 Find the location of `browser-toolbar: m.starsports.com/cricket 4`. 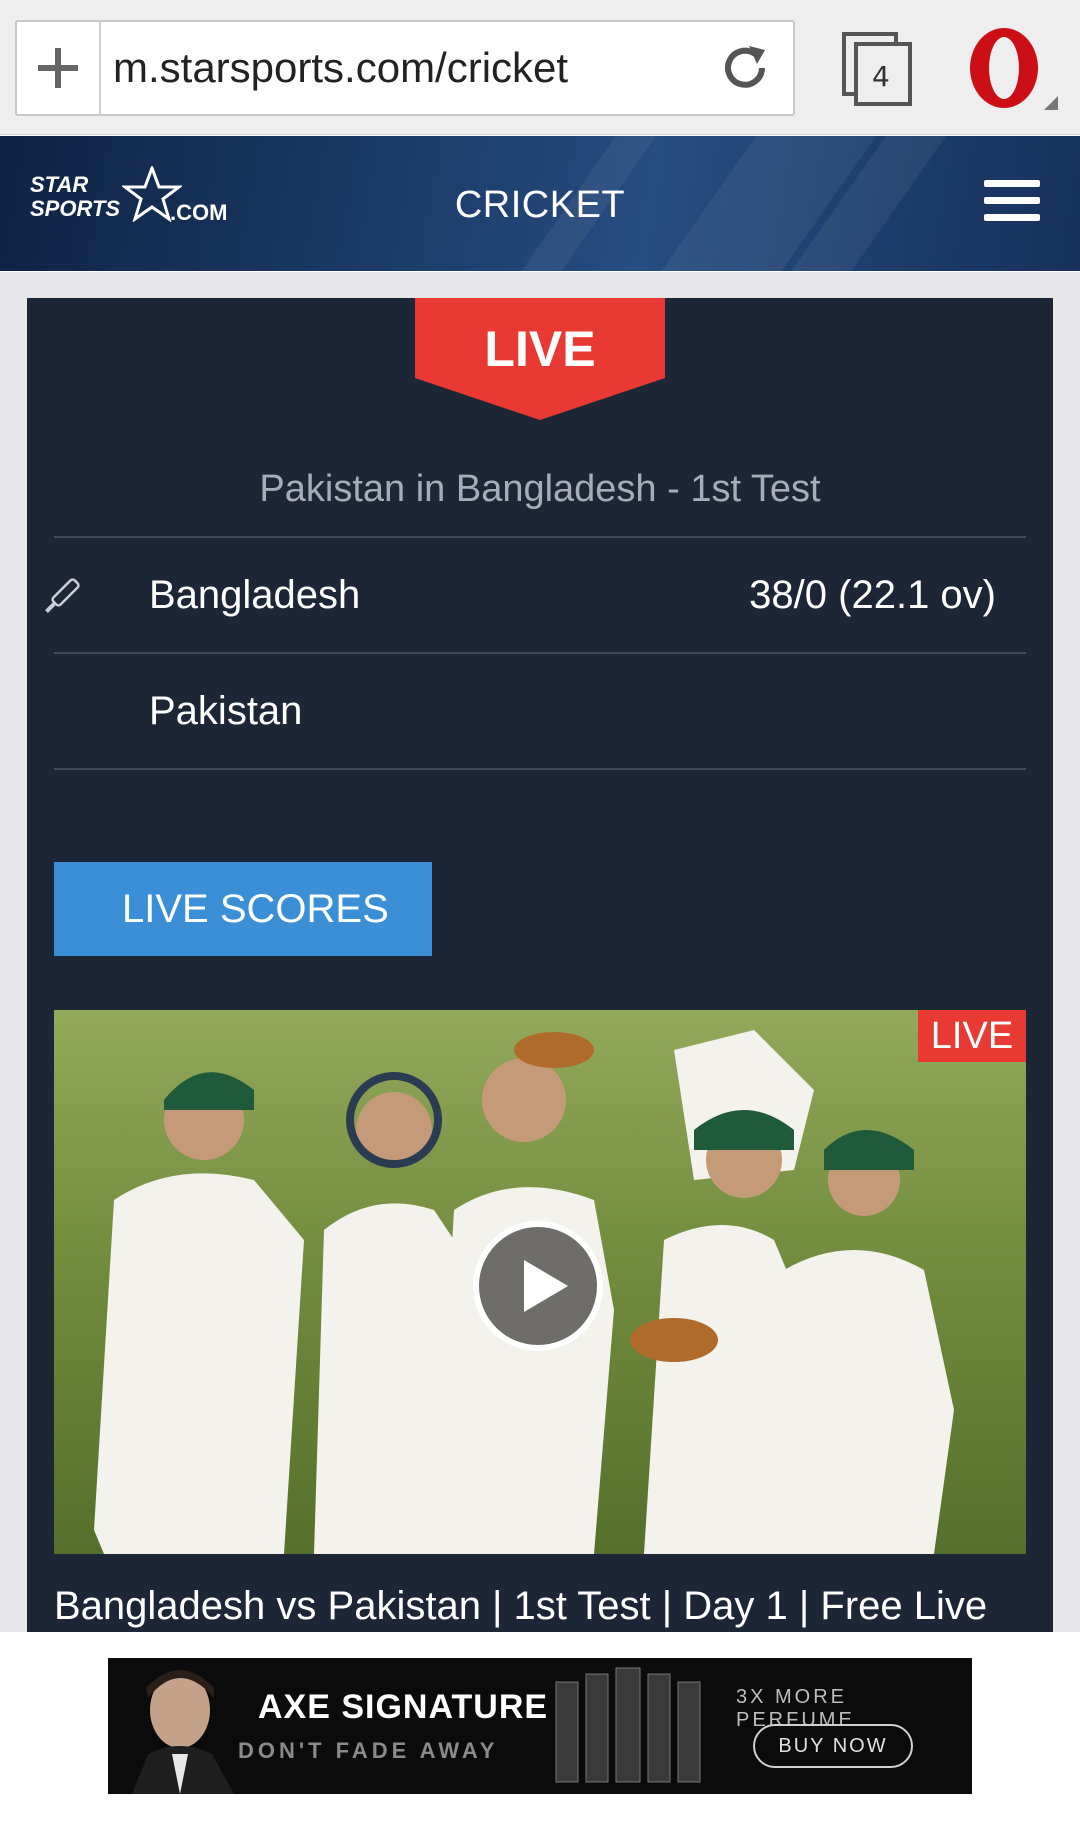

browser-toolbar: m.starsports.com/cricket 4 is located at coordinates (540, 67).